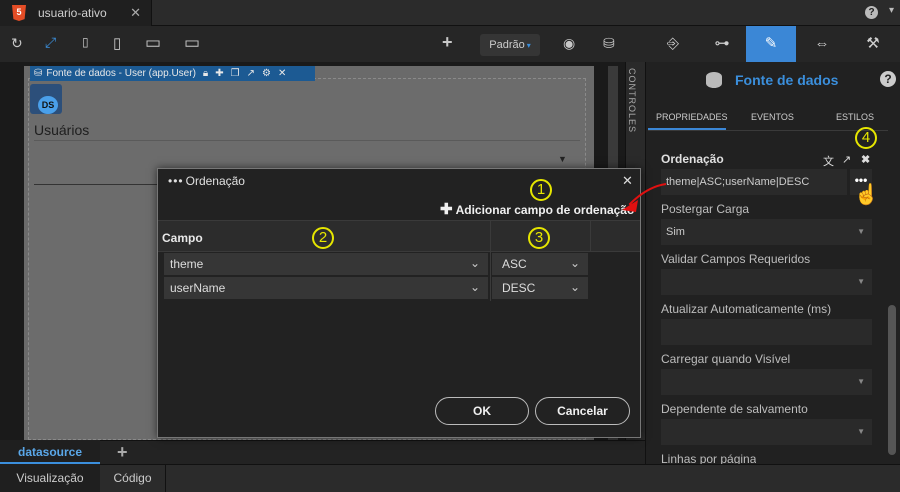 The image size is (900, 492). Describe the element at coordinates (709, 458) in the screenshot. I see `linhas-label: Linhas por página` at that location.